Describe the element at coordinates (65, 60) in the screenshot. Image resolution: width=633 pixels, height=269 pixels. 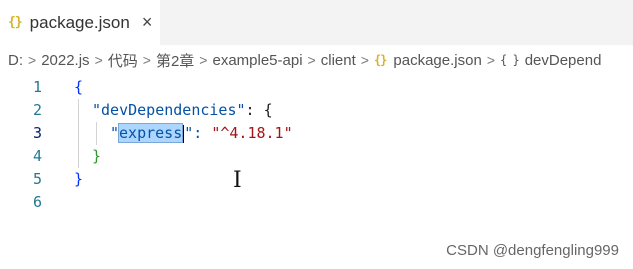
I see `breadcrumb-item-2022js: 2022.js` at that location.